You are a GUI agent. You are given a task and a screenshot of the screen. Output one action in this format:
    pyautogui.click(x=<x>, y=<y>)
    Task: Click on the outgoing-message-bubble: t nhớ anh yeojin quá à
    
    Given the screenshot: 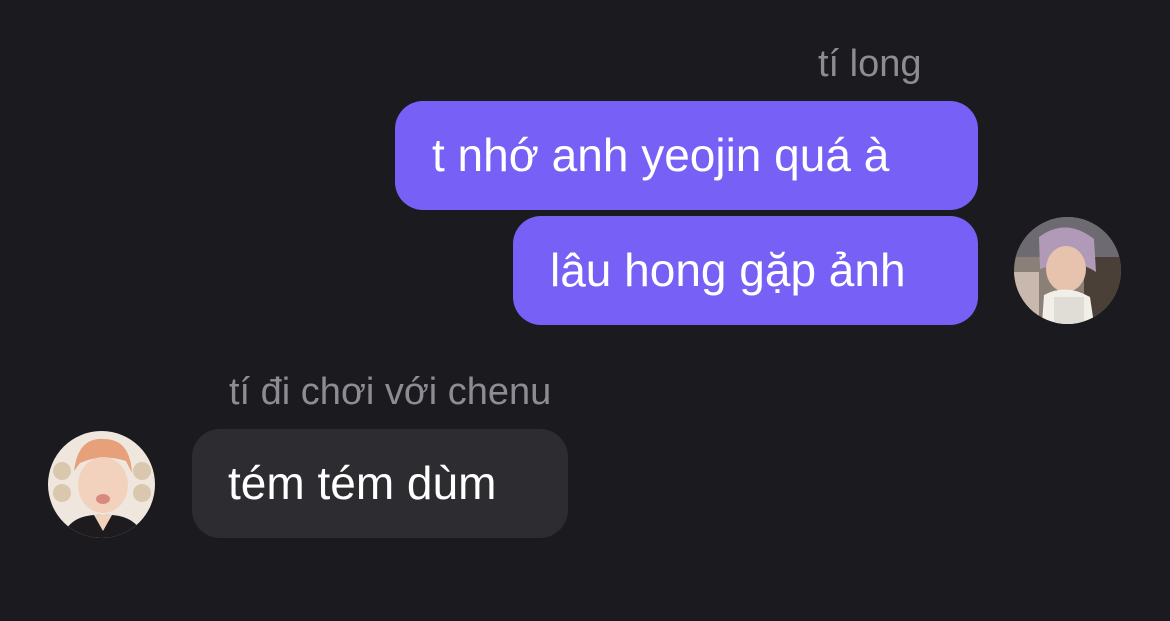 What is the action you would take?
    pyautogui.click(x=686, y=155)
    